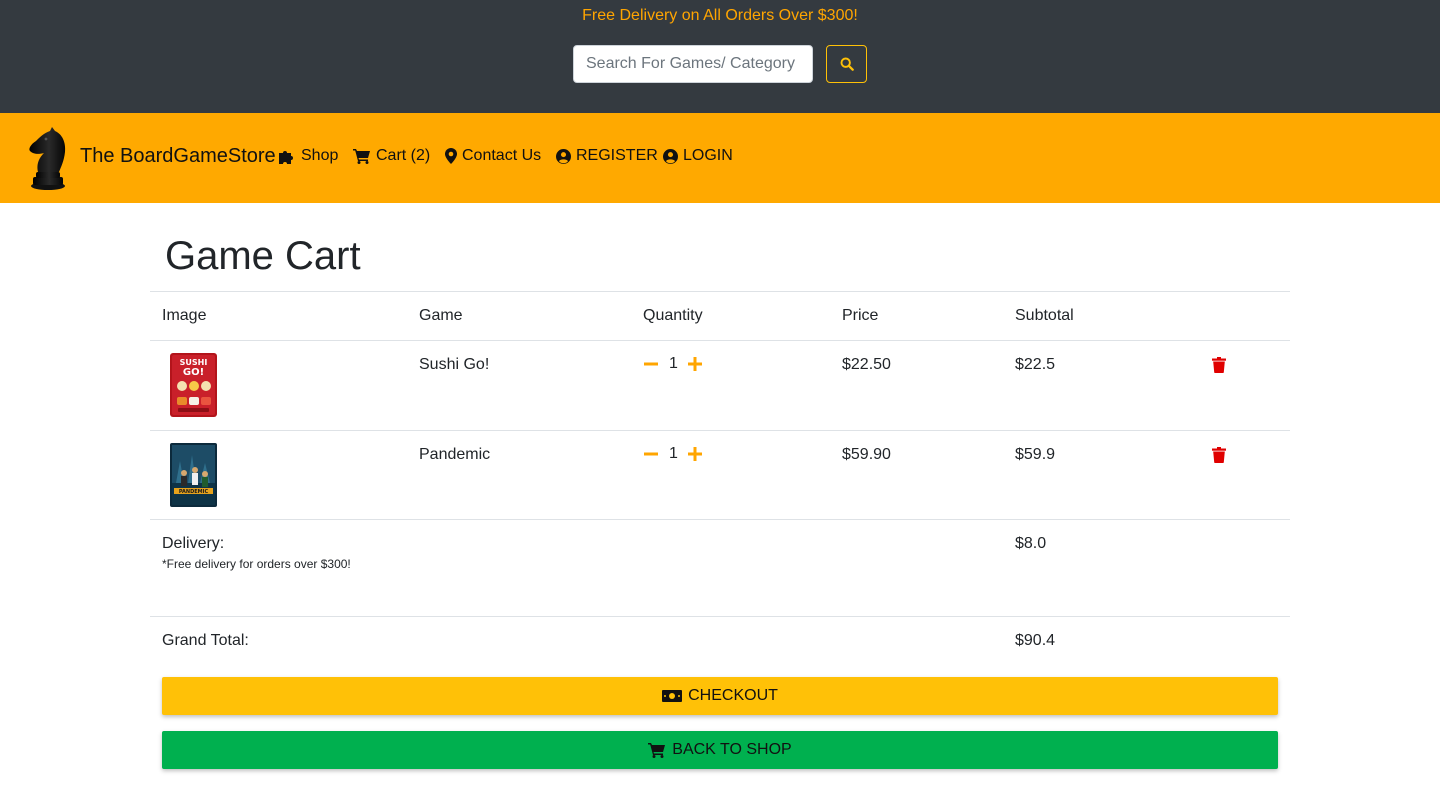 This screenshot has height=786, width=1440. Describe the element at coordinates (47, 158) in the screenshot. I see `chess-knight-icon` at that location.